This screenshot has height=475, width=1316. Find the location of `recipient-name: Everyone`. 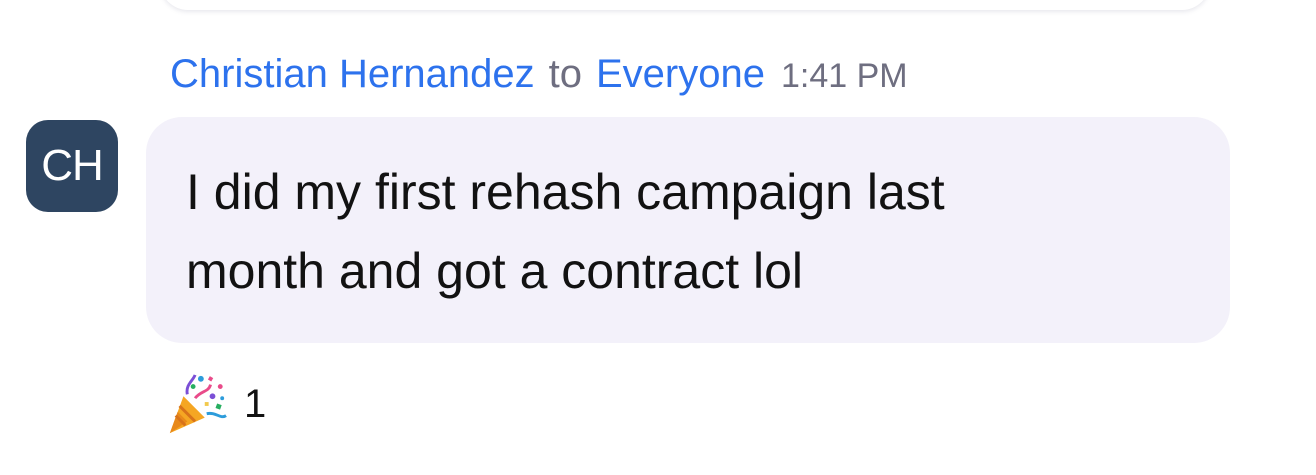

recipient-name: Everyone is located at coordinates (680, 74).